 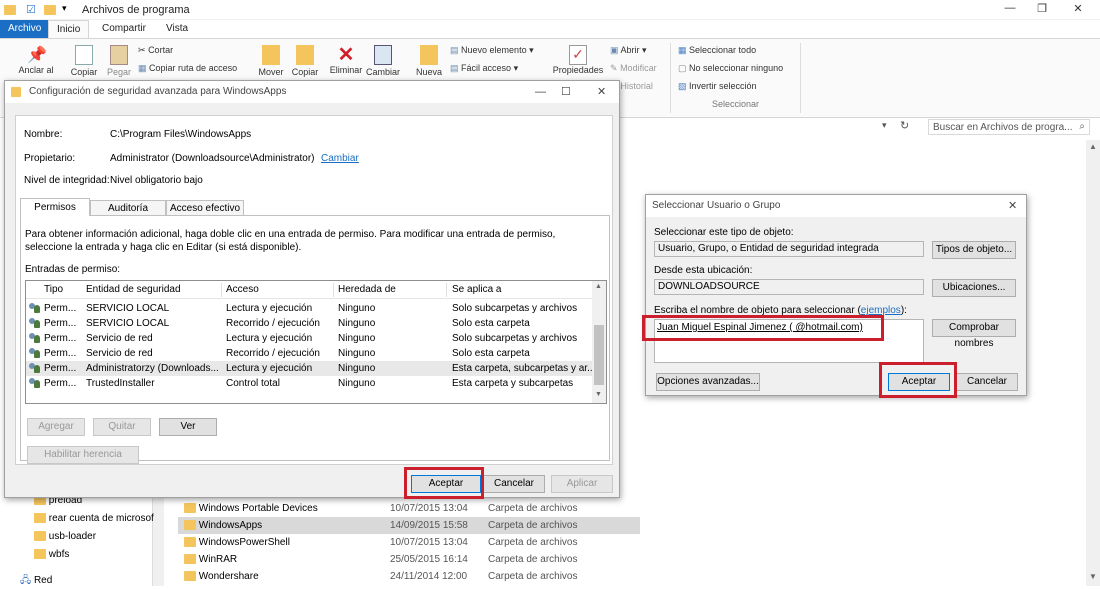 I want to click on tab-auditoria: Auditoría, so click(x=128, y=208).